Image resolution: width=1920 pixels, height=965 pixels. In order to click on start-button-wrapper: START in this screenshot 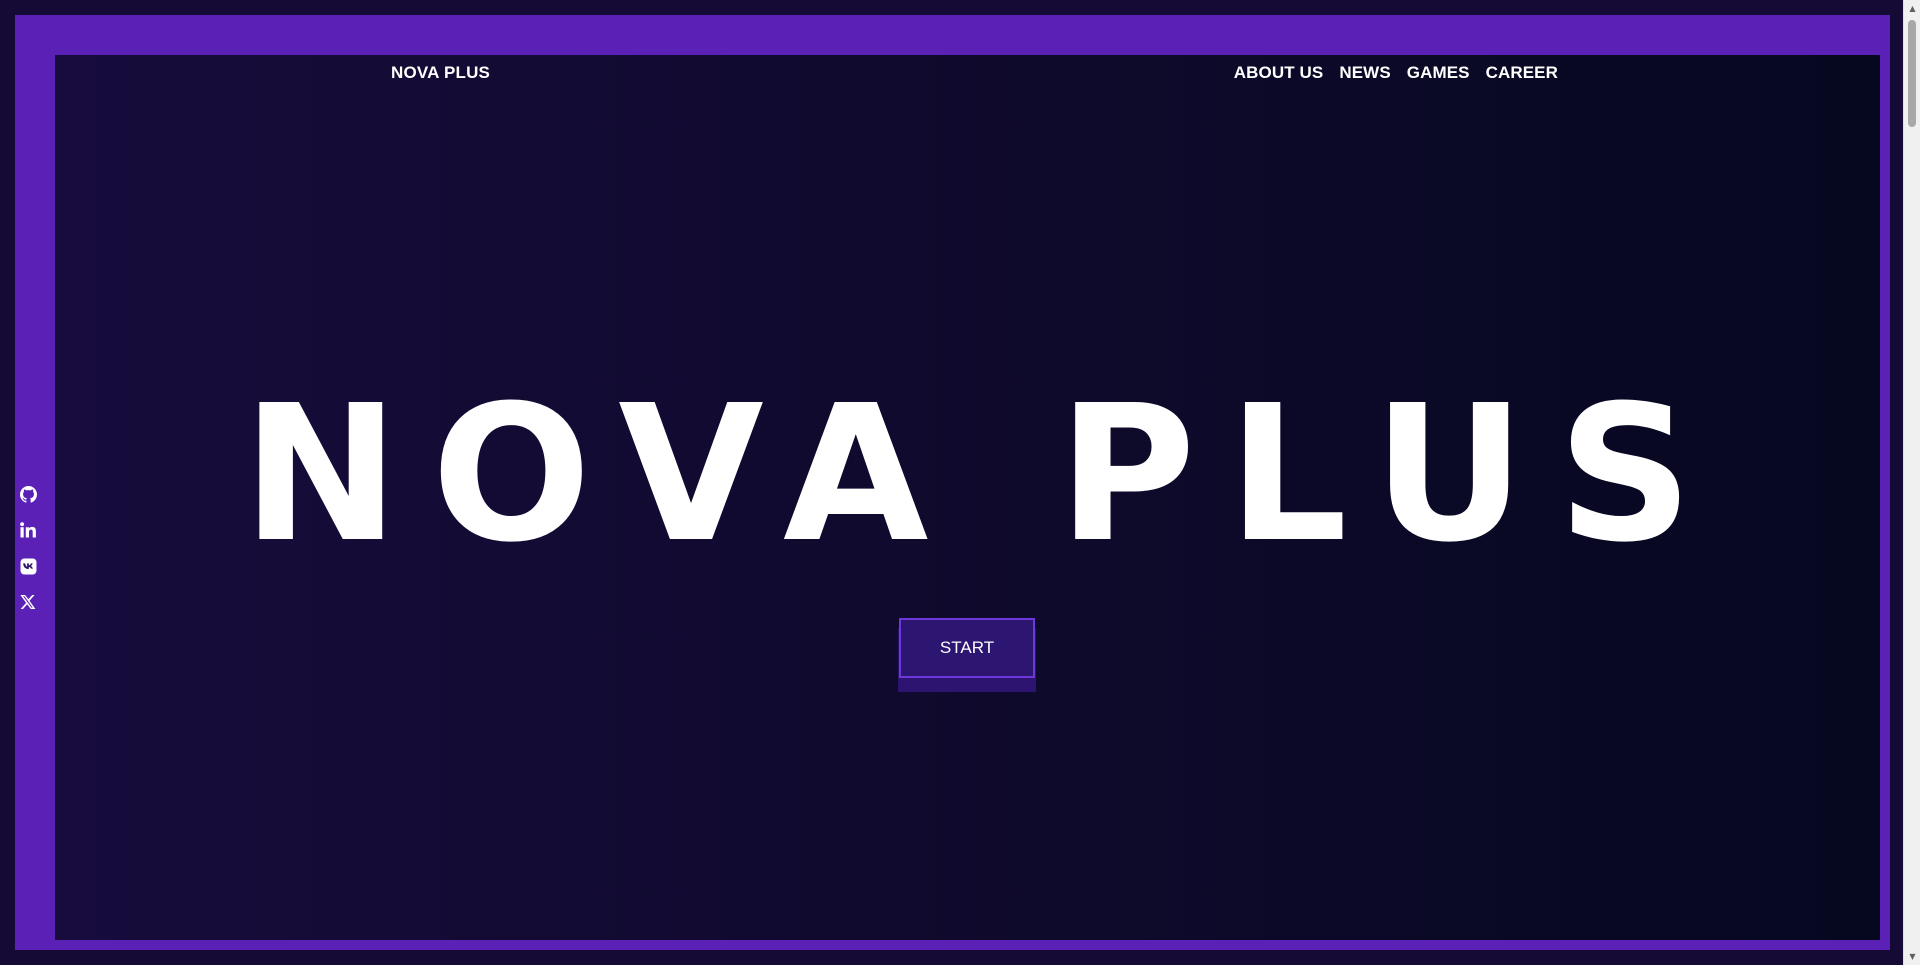, I will do `click(967, 655)`.